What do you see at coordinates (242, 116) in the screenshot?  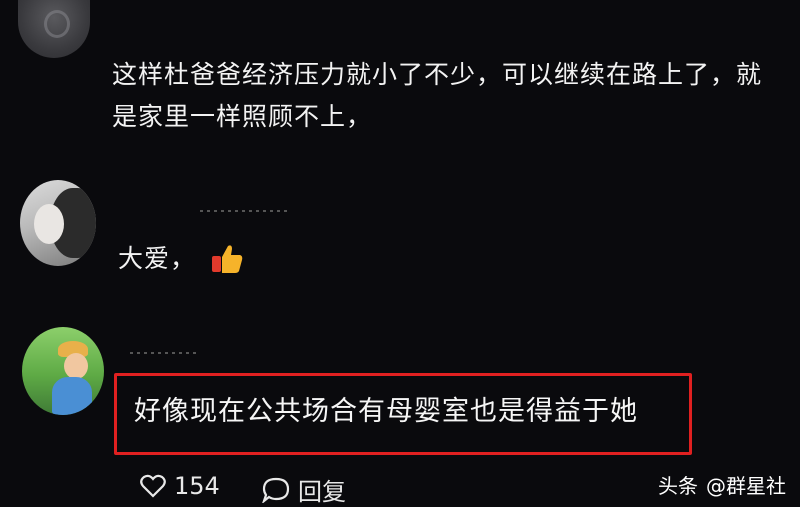 I see `comment-1-line-2: 是家里一样照顾不上，` at bounding box center [242, 116].